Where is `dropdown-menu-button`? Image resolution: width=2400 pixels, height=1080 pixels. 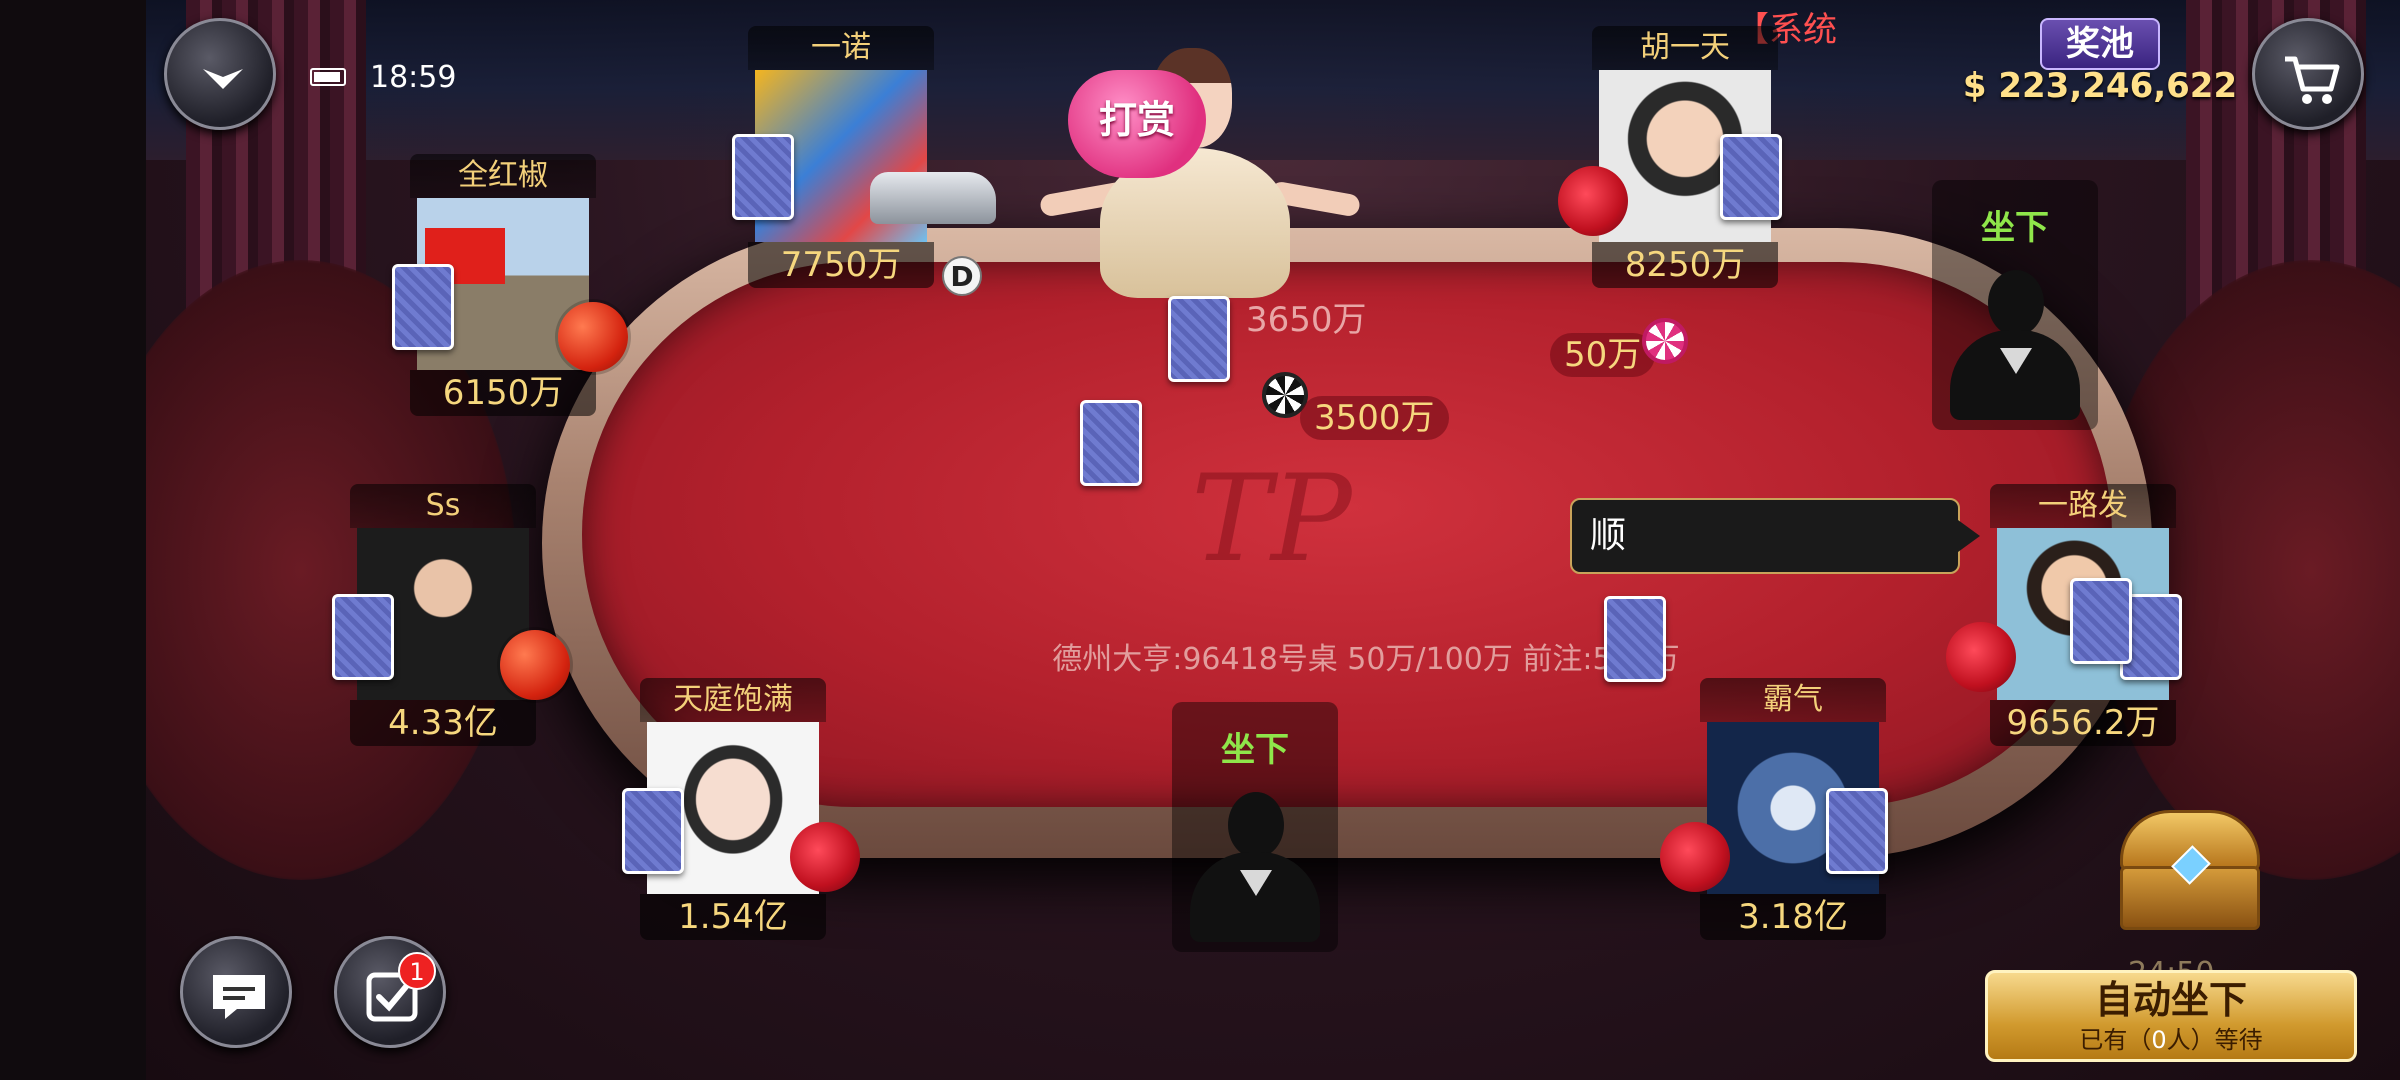 dropdown-menu-button is located at coordinates (220, 74).